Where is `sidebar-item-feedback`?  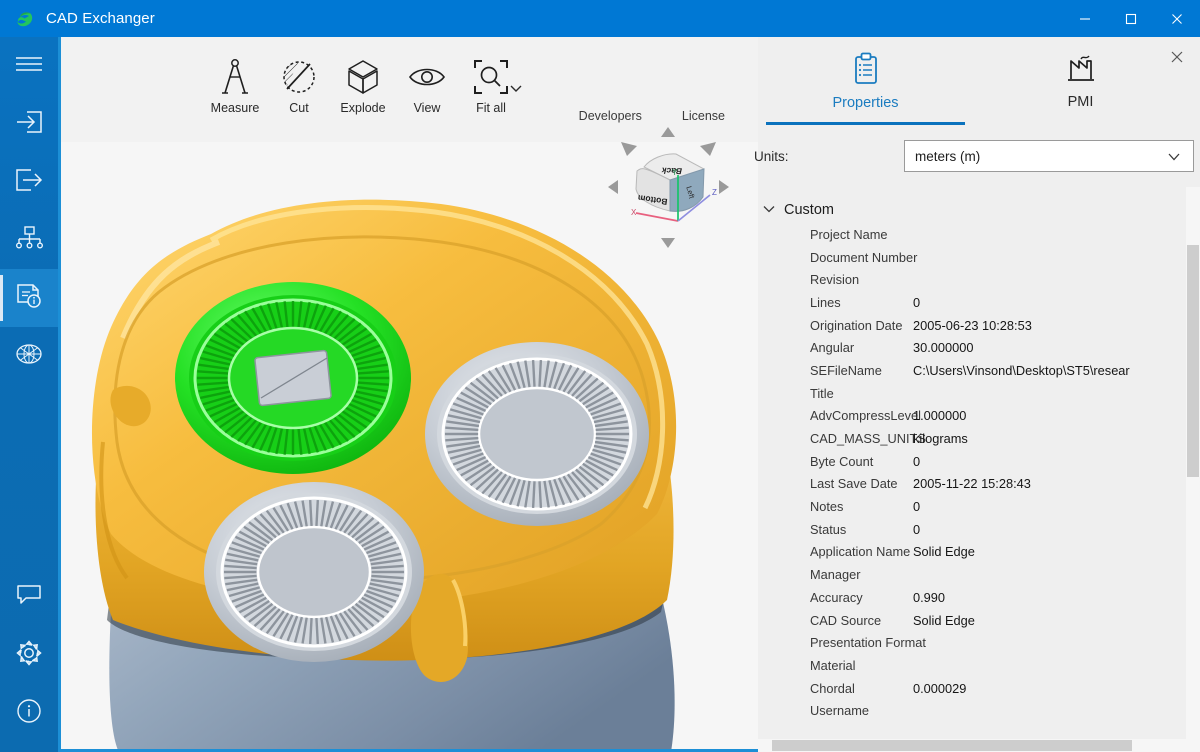
sidebar-item-feedback is located at coordinates (29, 597).